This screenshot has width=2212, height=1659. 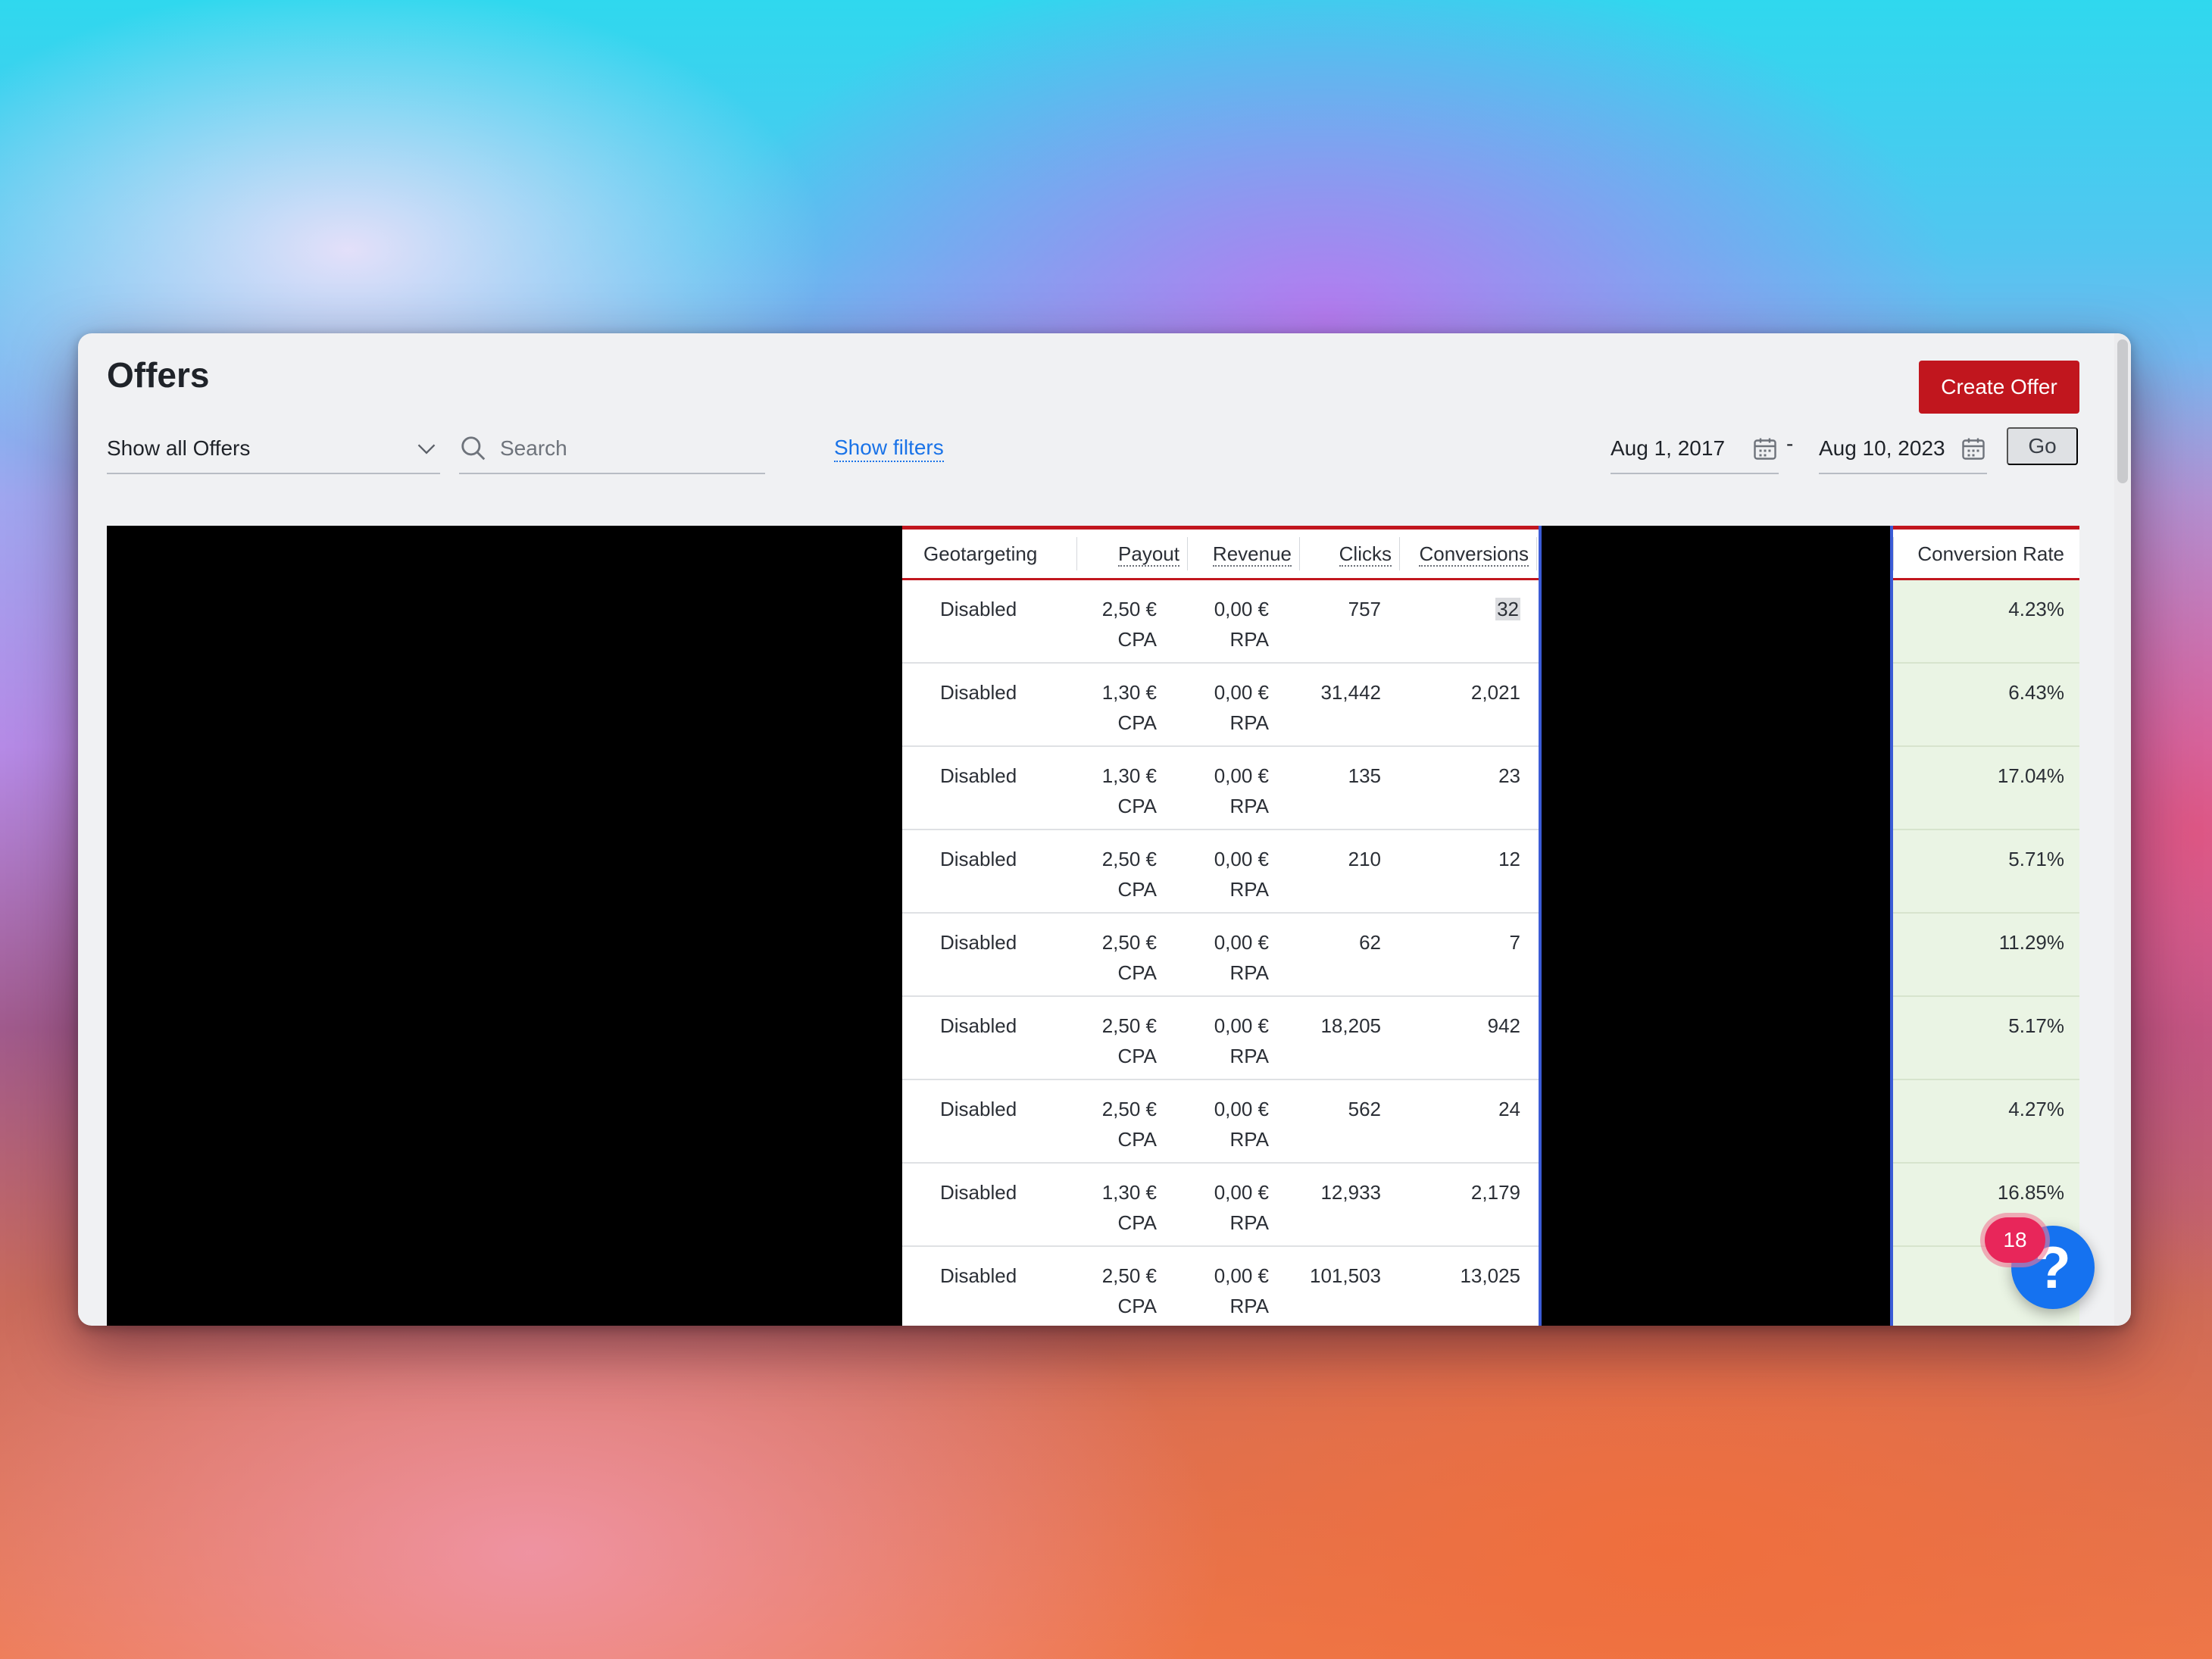 I want to click on table-row: Disabled 2,50 € CPA 0,00 € RPA 562 24, so click(x=1220, y=1122).